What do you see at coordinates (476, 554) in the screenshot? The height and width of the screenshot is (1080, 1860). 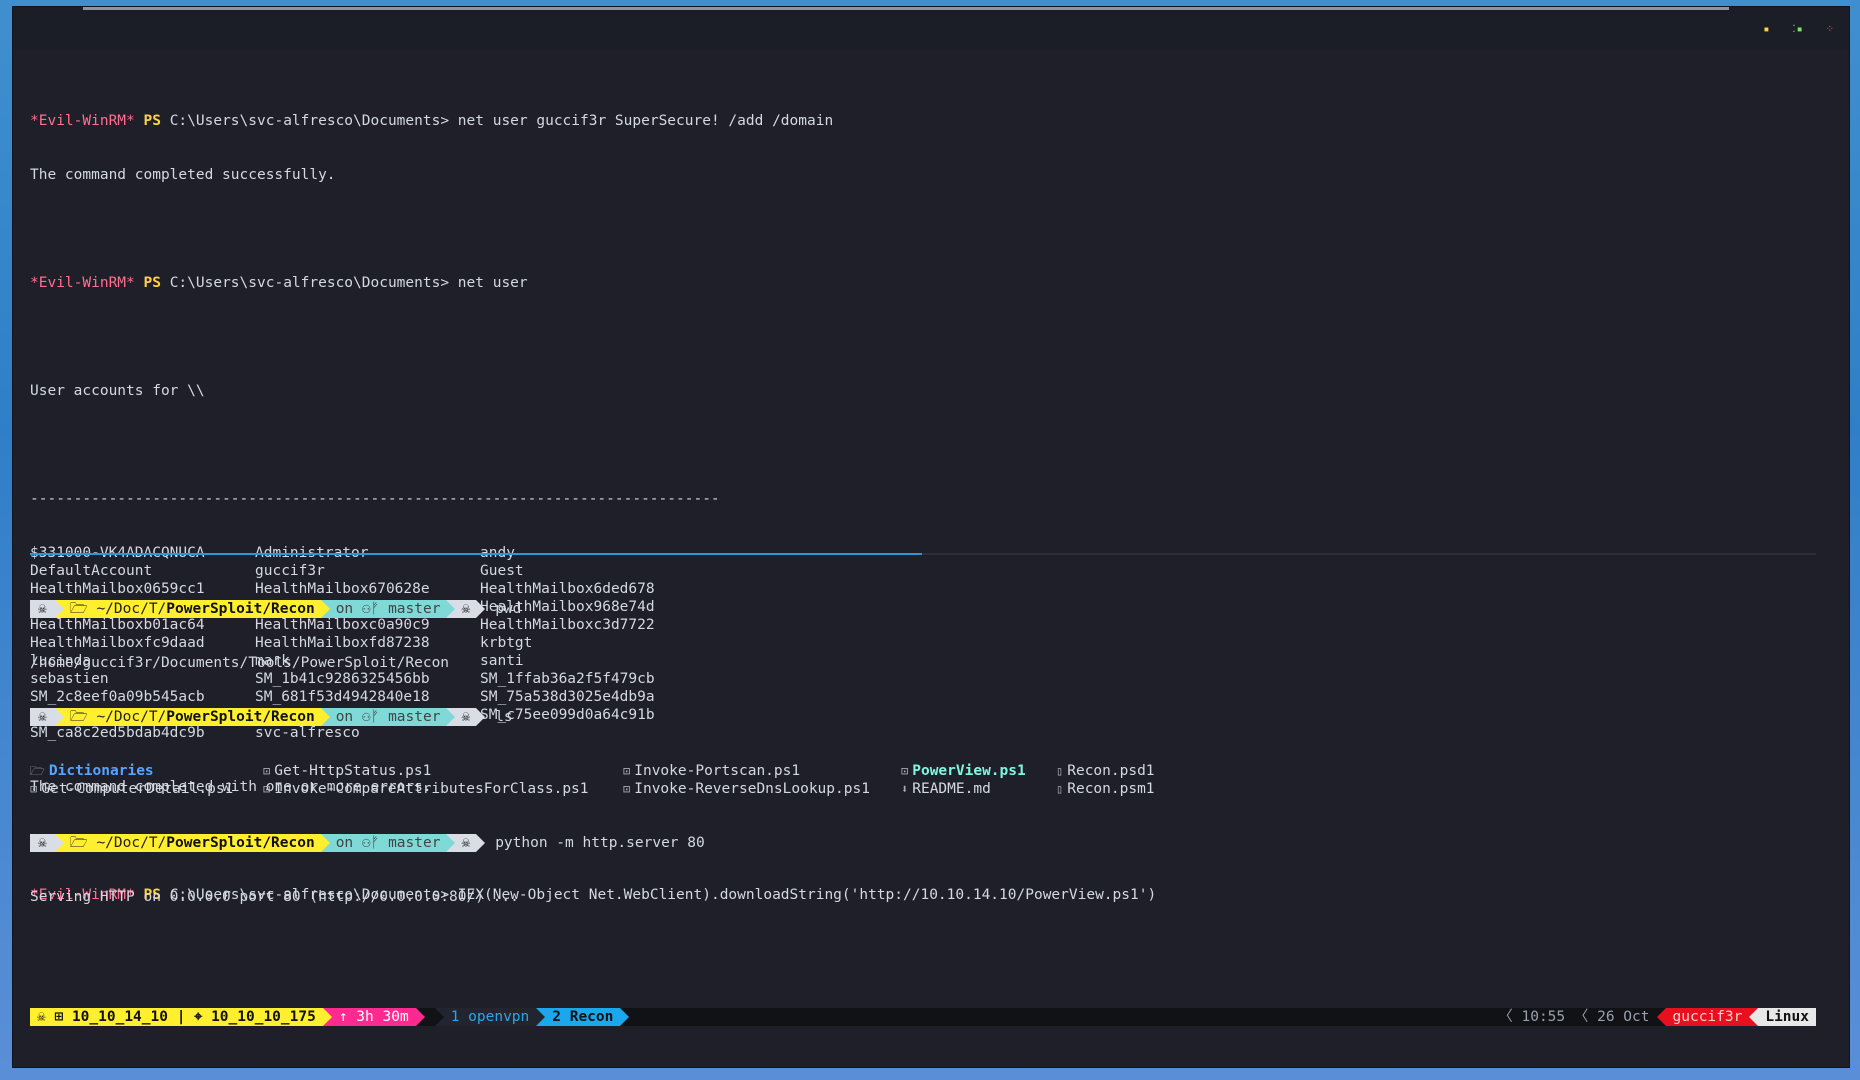 I see `active-pane-indicator` at bounding box center [476, 554].